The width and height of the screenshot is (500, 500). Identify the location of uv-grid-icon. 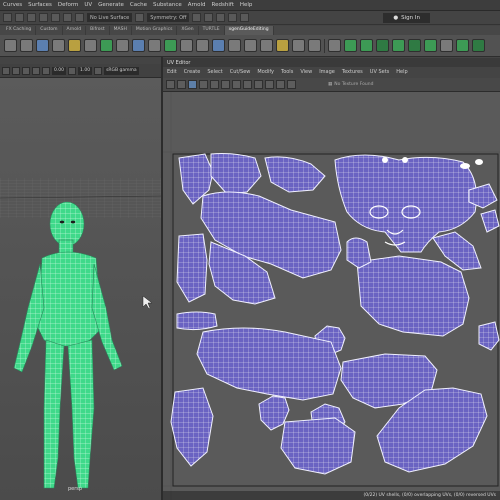
(225, 84).